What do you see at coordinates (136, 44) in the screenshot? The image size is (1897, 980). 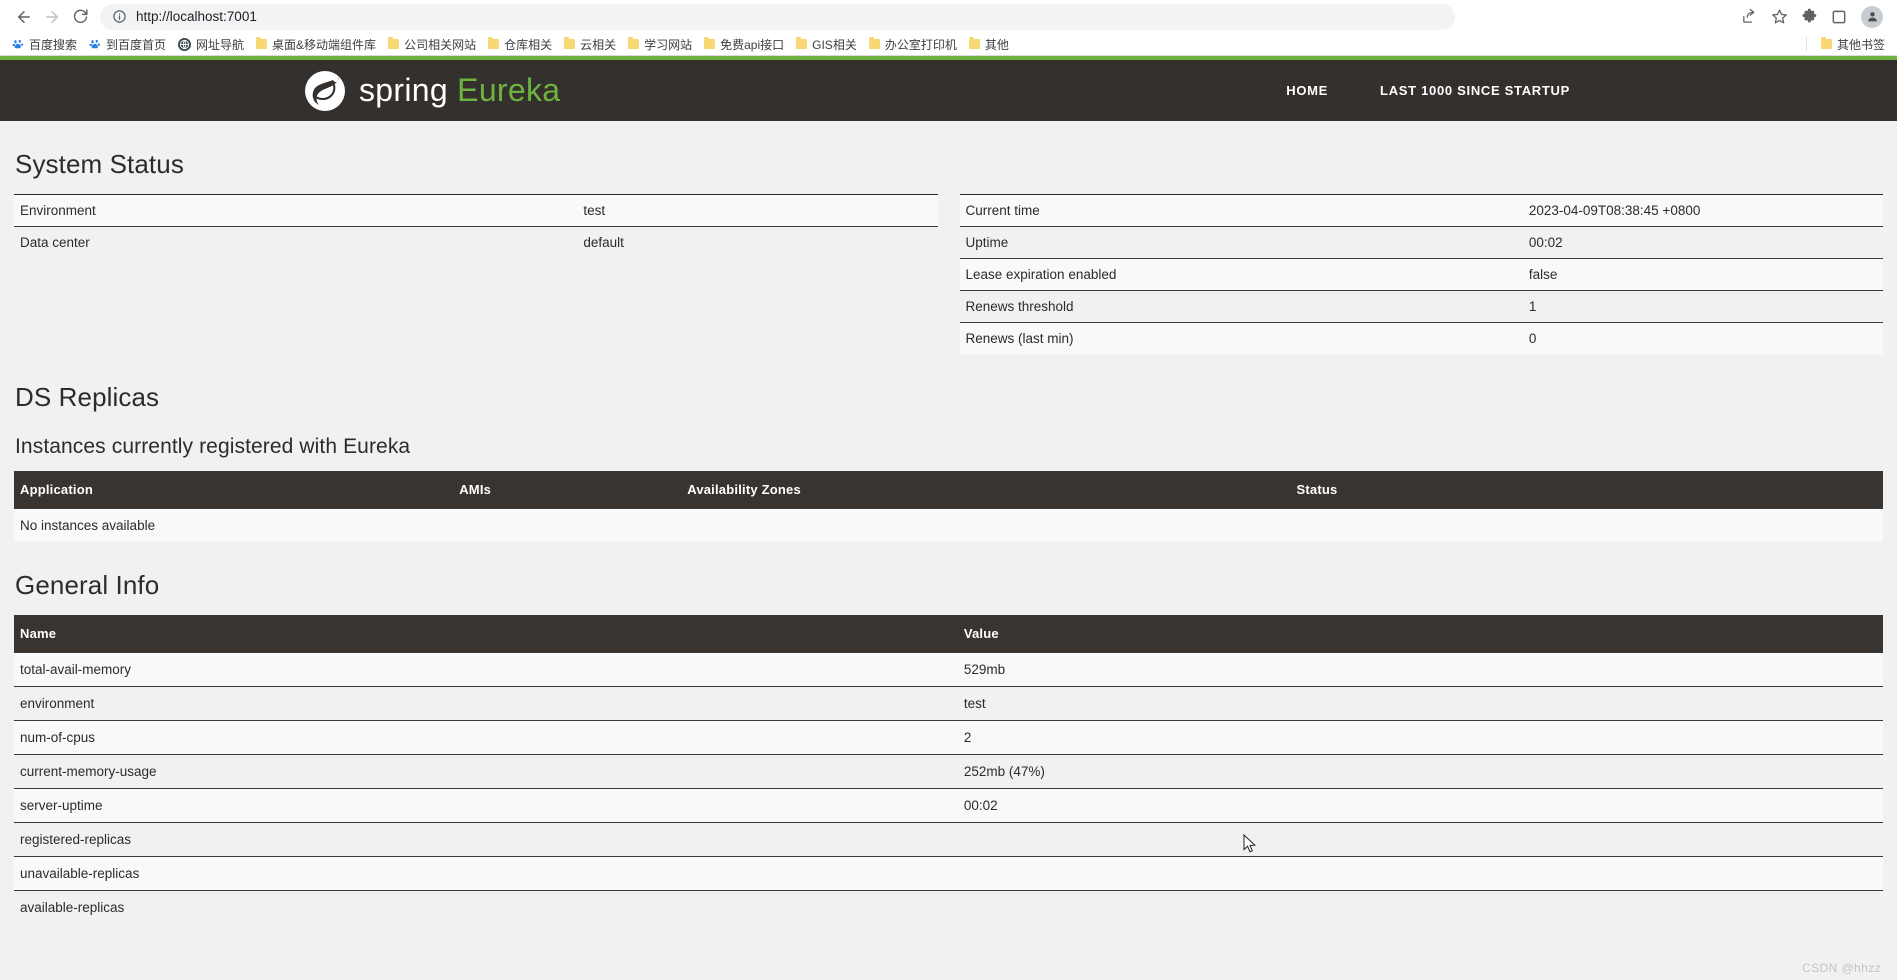 I see `bookmark-label: 到百度首页` at bounding box center [136, 44].